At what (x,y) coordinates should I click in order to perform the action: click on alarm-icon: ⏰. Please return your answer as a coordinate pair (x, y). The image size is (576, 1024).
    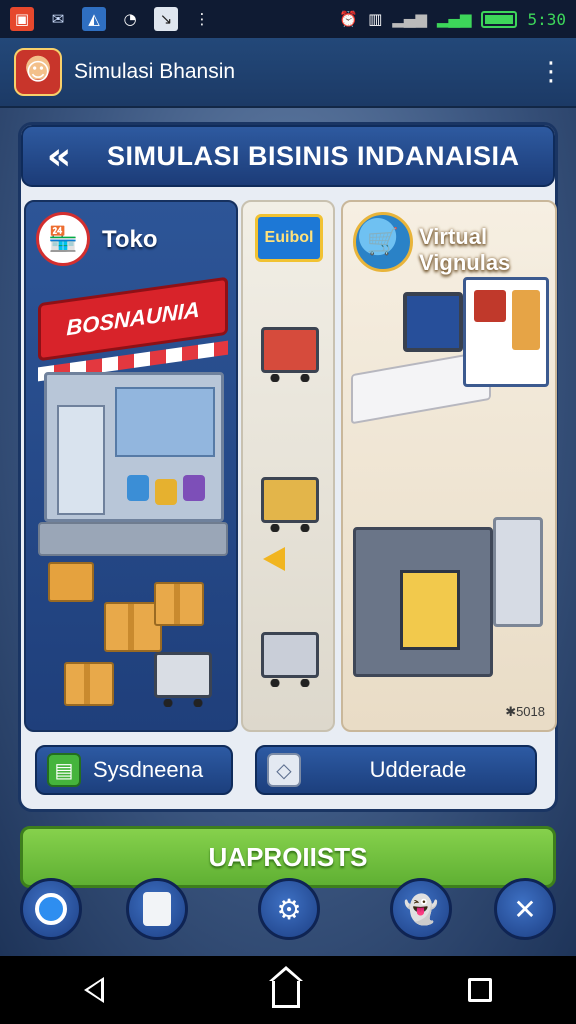
    Looking at the image, I should click on (349, 19).